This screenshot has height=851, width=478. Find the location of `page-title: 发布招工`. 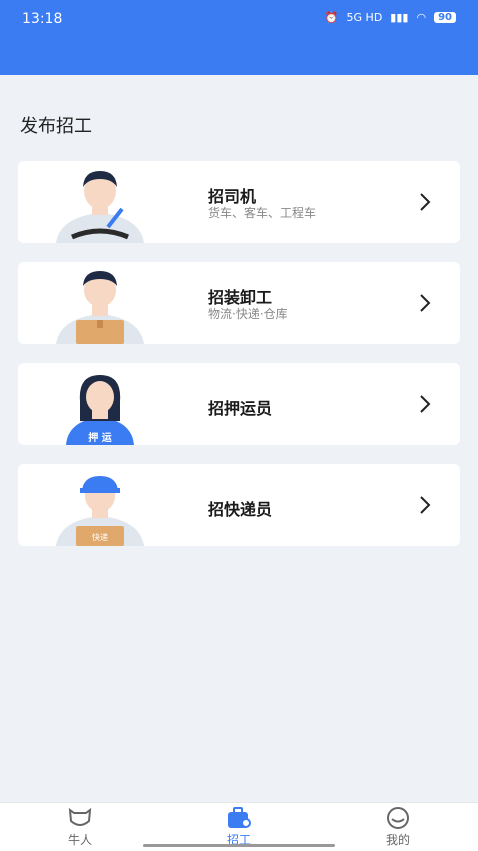

page-title: 发布招工 is located at coordinates (56, 126).